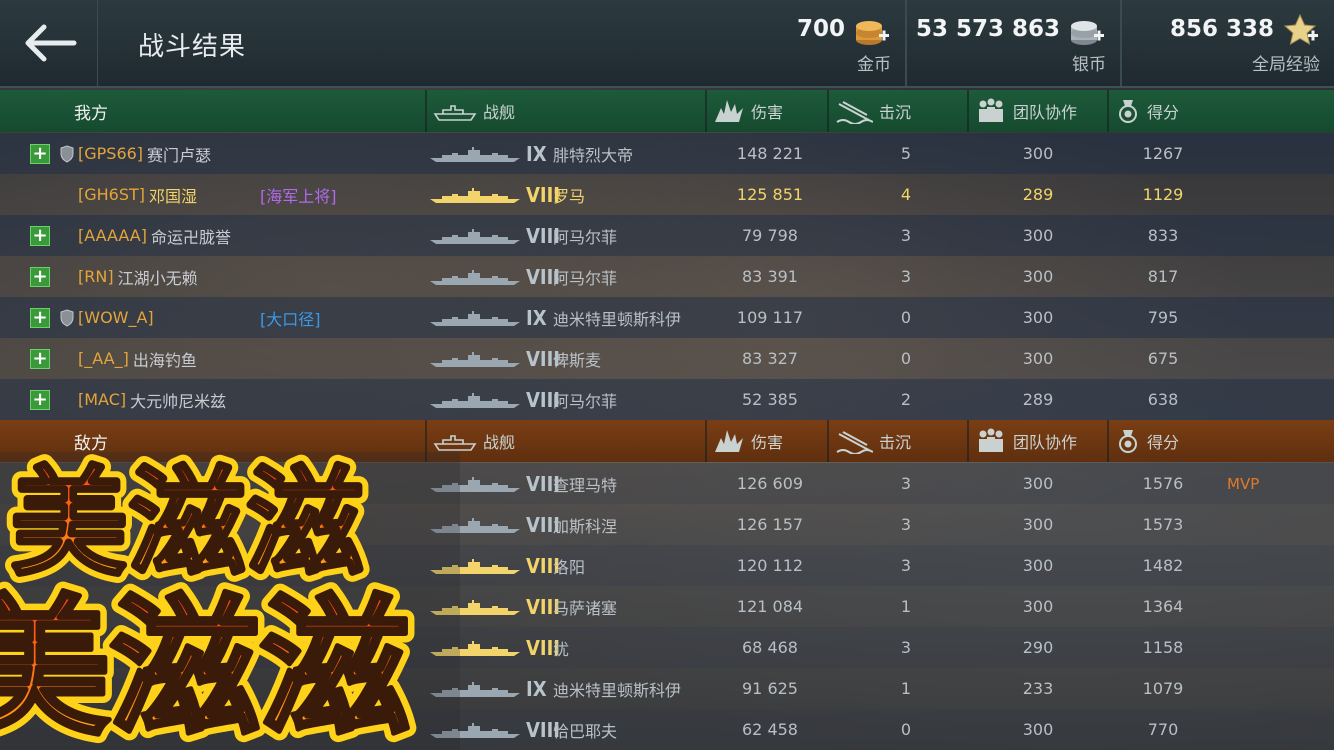 Image resolution: width=1334 pixels, height=750 pixels. What do you see at coordinates (770, 194) in the screenshot?
I see `damage-value: 125 851` at bounding box center [770, 194].